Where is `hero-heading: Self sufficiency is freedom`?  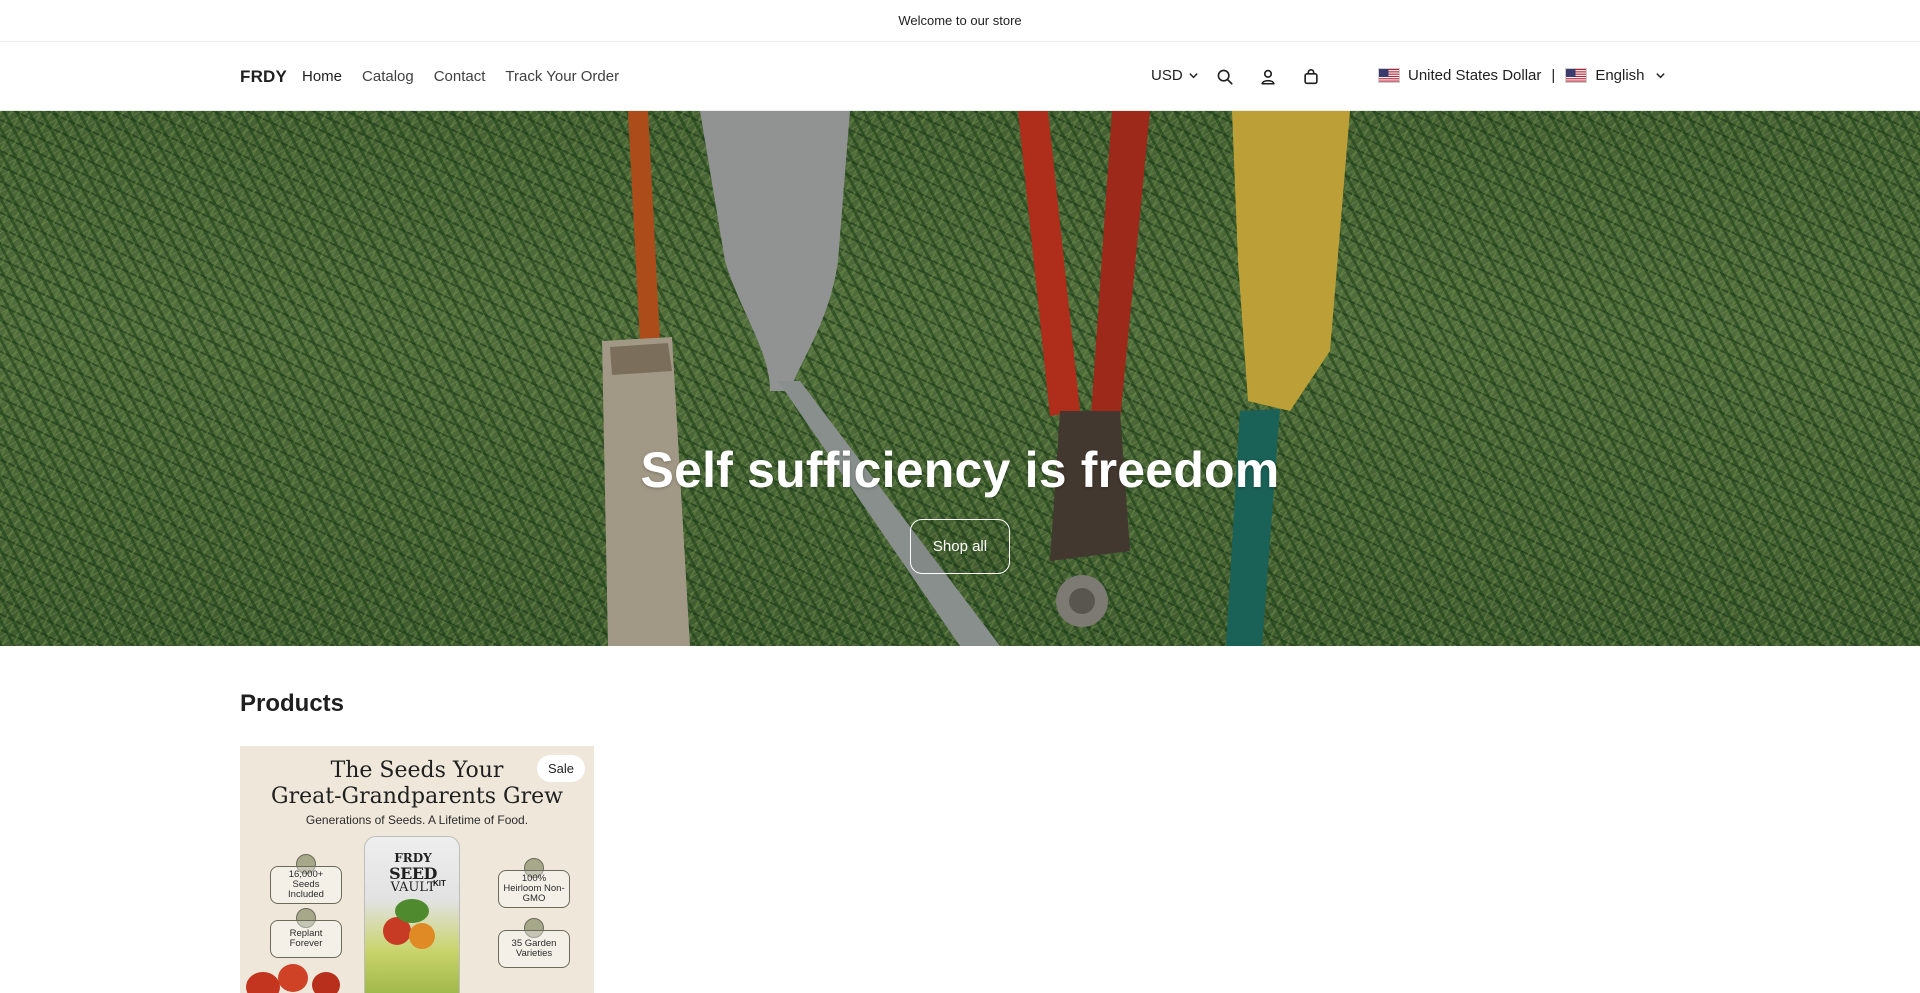 hero-heading: Self sufficiency is freedom is located at coordinates (960, 470).